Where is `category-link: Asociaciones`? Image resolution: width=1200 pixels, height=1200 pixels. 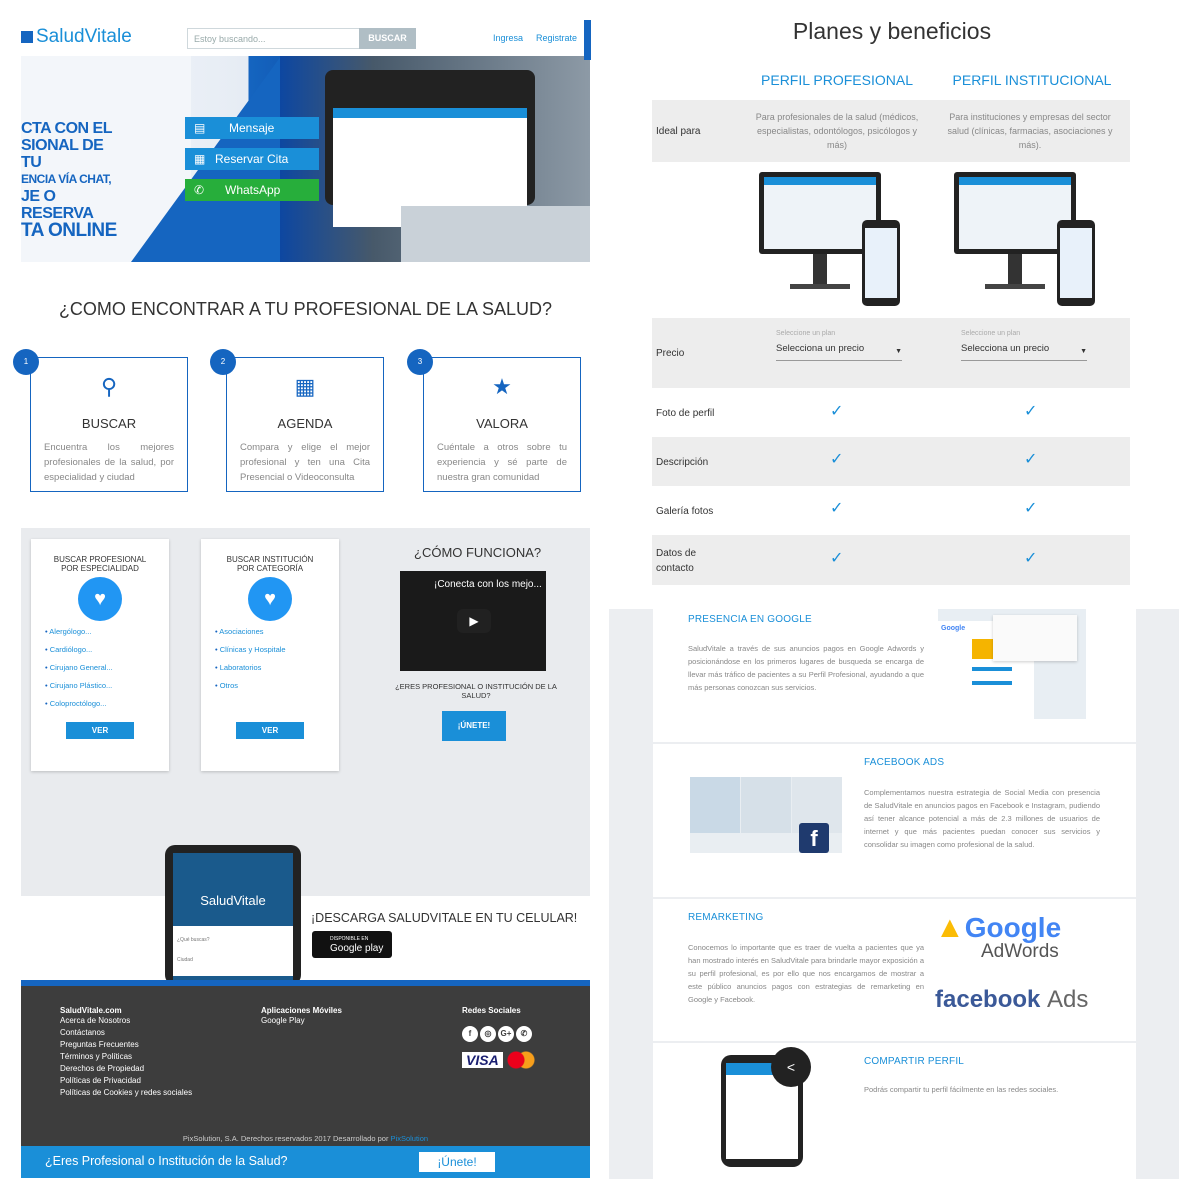 category-link: Asociaciones is located at coordinates (250, 631).